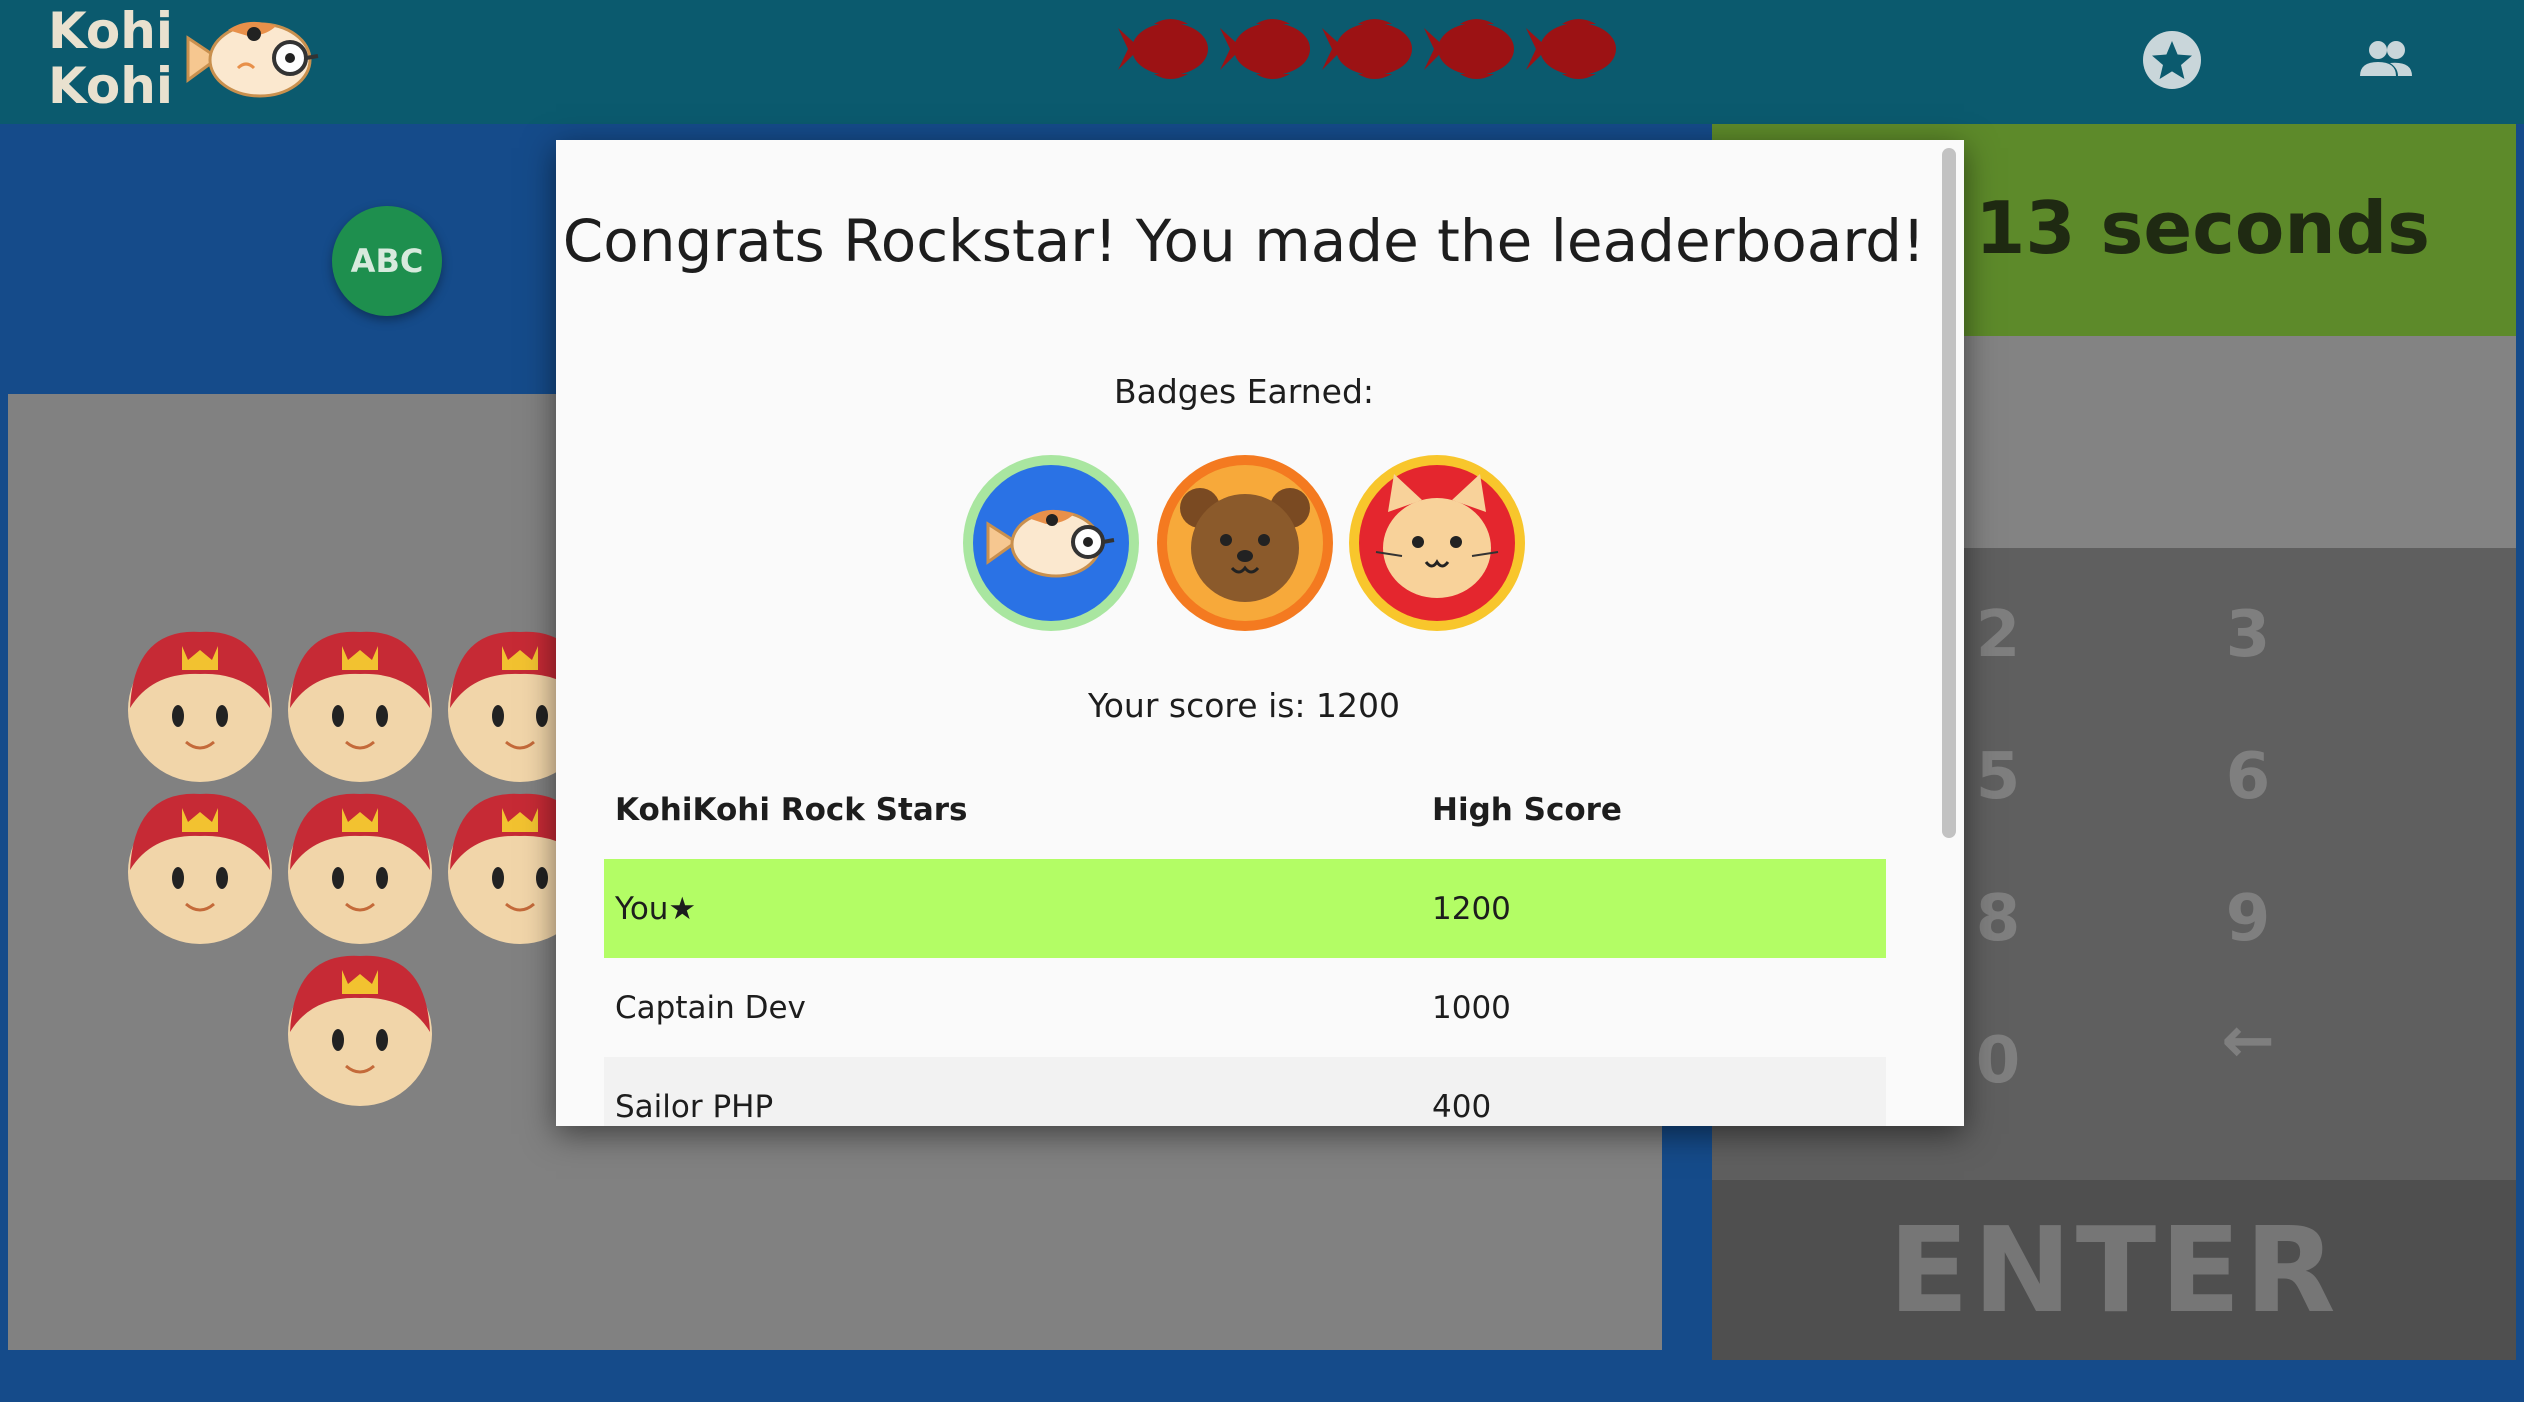  Describe the element at coordinates (694, 1107) in the screenshot. I see `row-name: Sailor PHP` at that location.